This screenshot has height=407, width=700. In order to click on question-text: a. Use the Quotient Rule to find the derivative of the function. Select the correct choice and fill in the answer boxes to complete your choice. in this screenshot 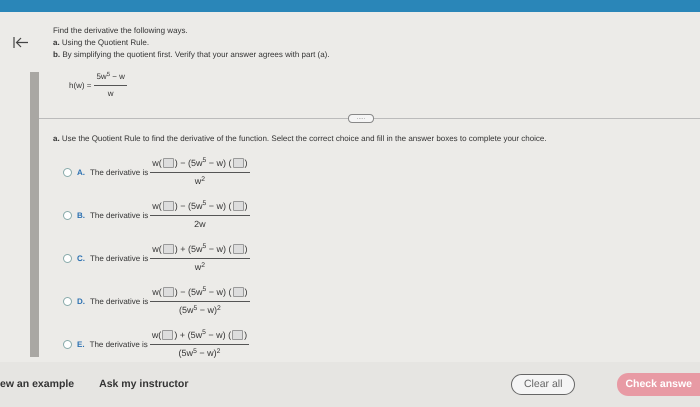, I will do `click(300, 139)`.